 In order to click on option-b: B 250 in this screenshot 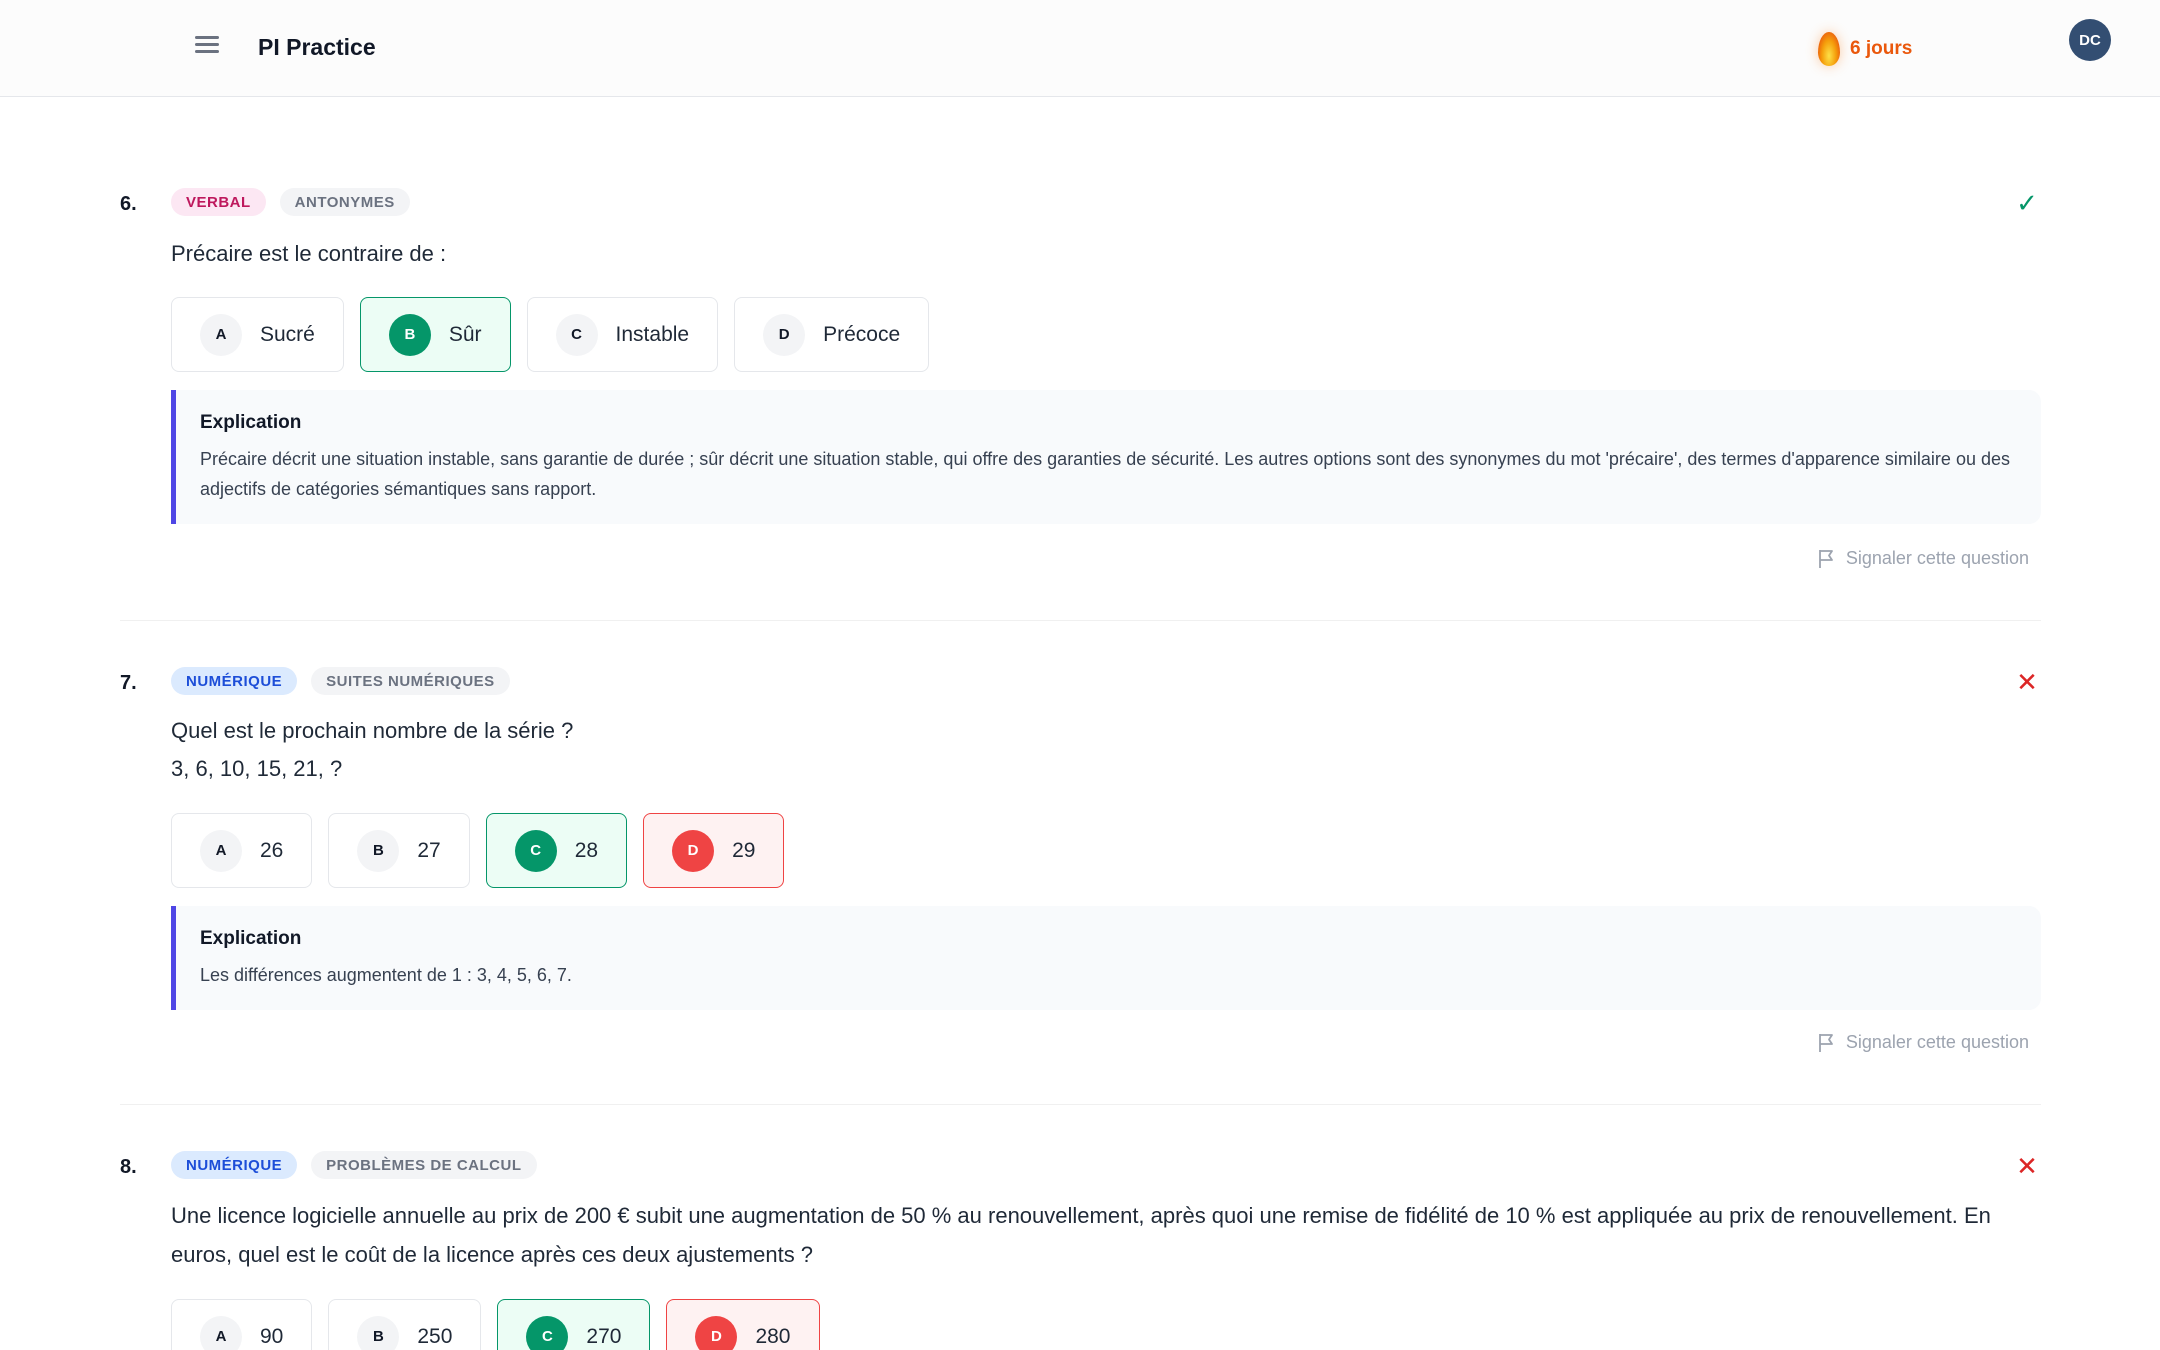, I will do `click(405, 1324)`.